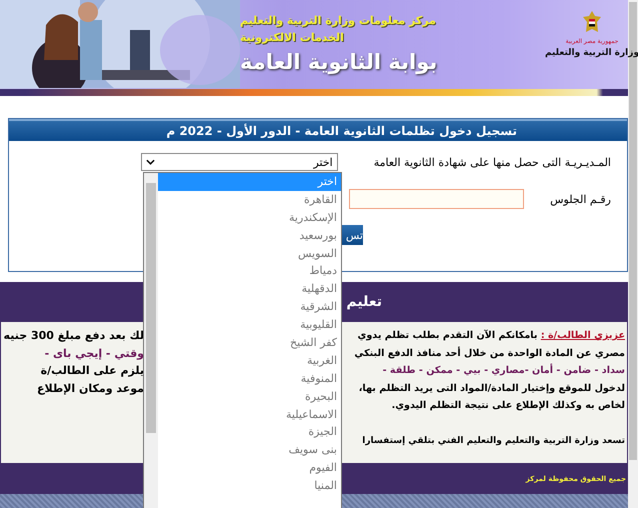 The height and width of the screenshot is (508, 638). Describe the element at coordinates (503, 370) in the screenshot. I see `instruction-text: سداد - ضامن - أمان -مصاري - بيي - ممكن - طلقة -` at that location.